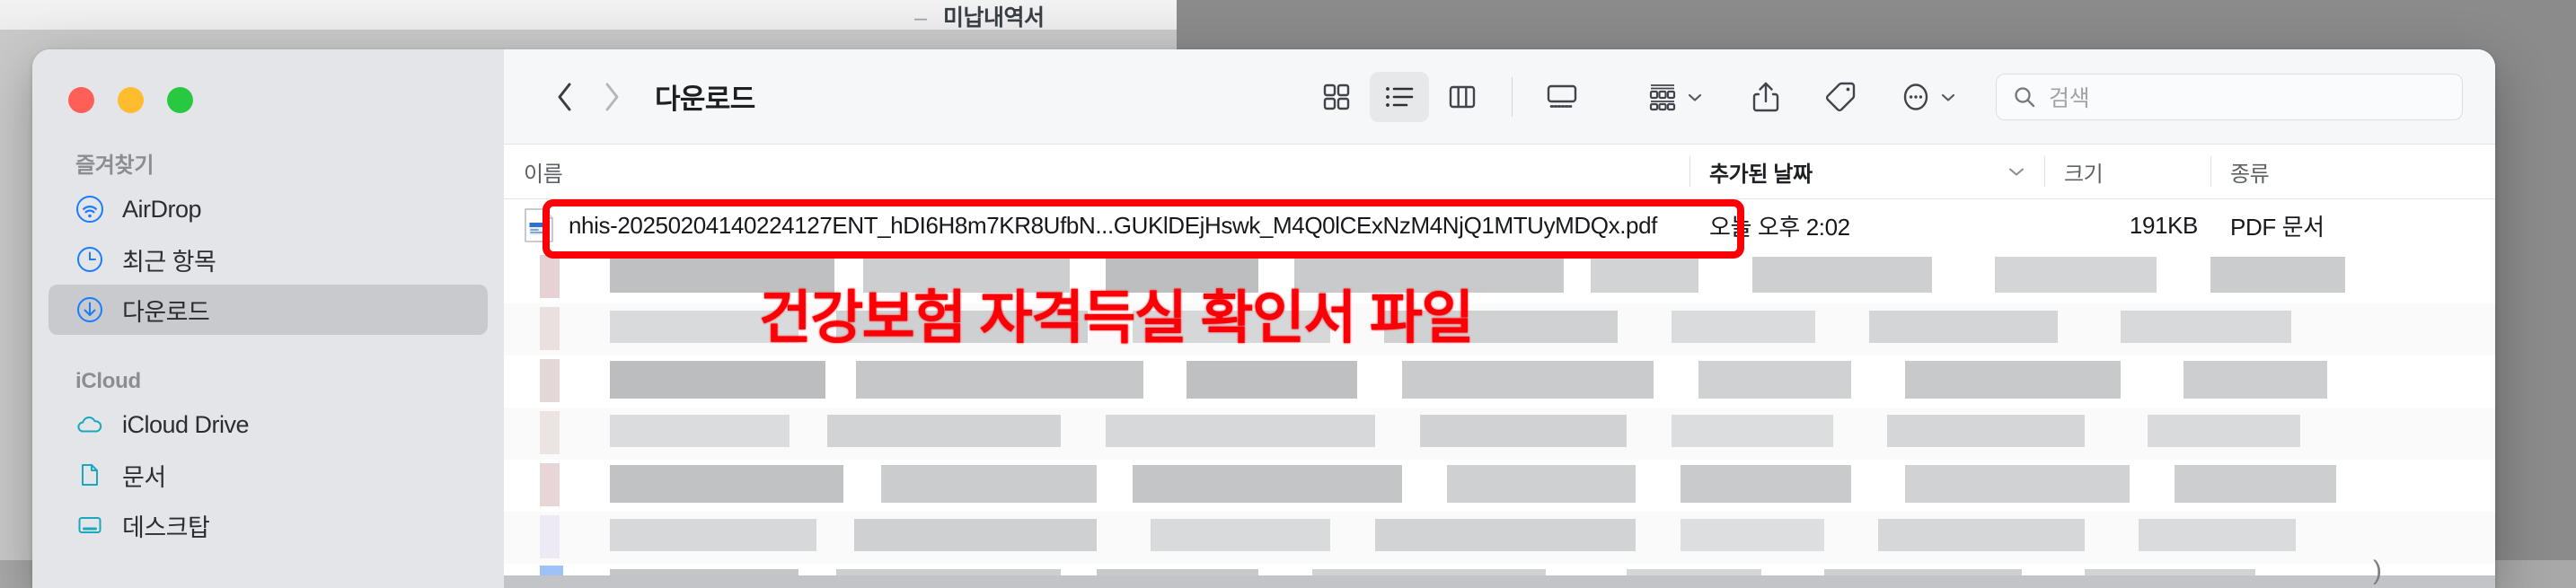  I want to click on icon-view-button, so click(1336, 97).